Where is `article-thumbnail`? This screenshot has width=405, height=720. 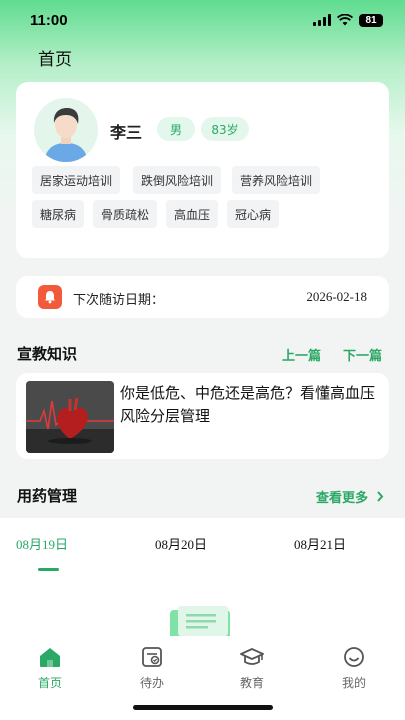
article-thumbnail is located at coordinates (70, 417).